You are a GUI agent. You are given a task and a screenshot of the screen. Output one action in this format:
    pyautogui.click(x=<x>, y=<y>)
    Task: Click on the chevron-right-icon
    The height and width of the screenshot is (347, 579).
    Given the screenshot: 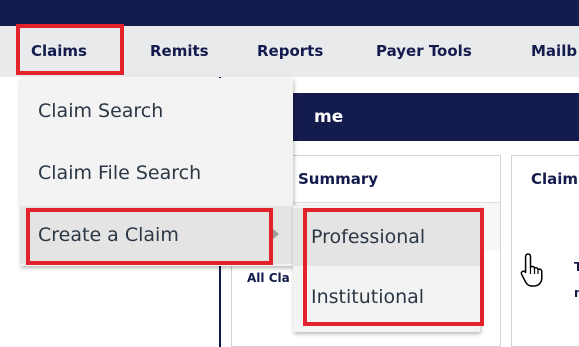 What is the action you would take?
    pyautogui.click(x=276, y=234)
    